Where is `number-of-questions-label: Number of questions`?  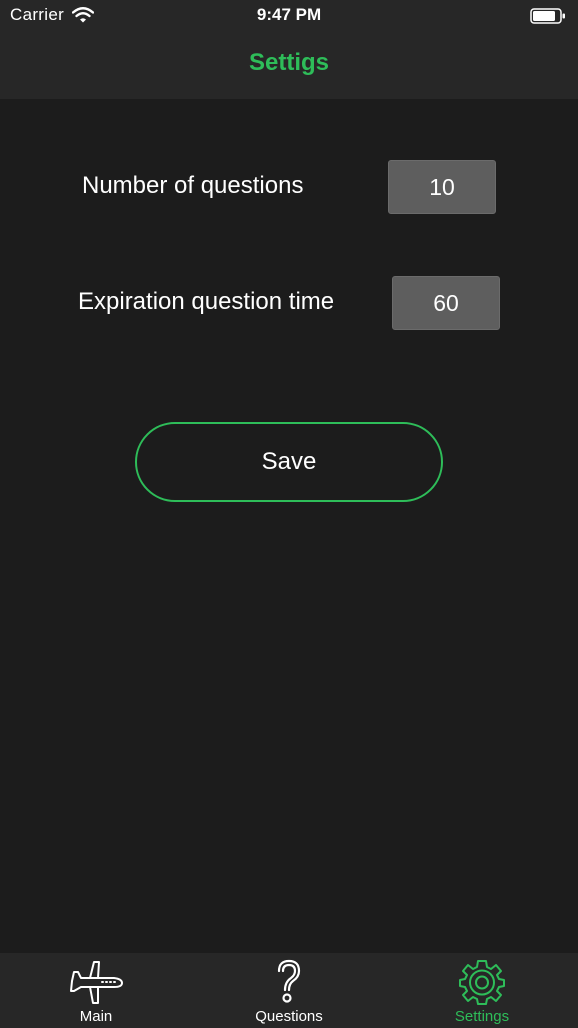 number-of-questions-label: Number of questions is located at coordinates (193, 185).